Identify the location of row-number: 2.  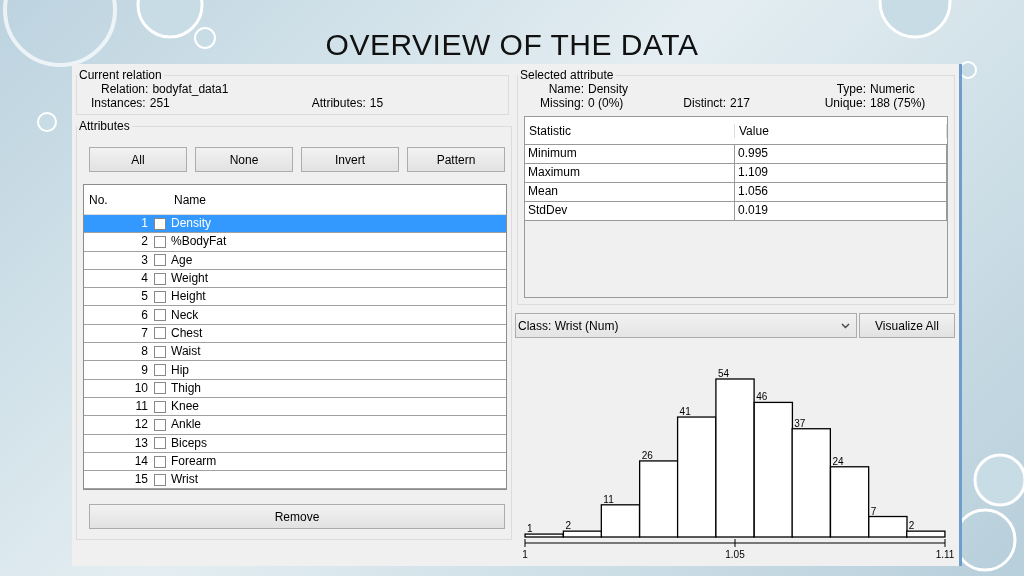
(144, 242).